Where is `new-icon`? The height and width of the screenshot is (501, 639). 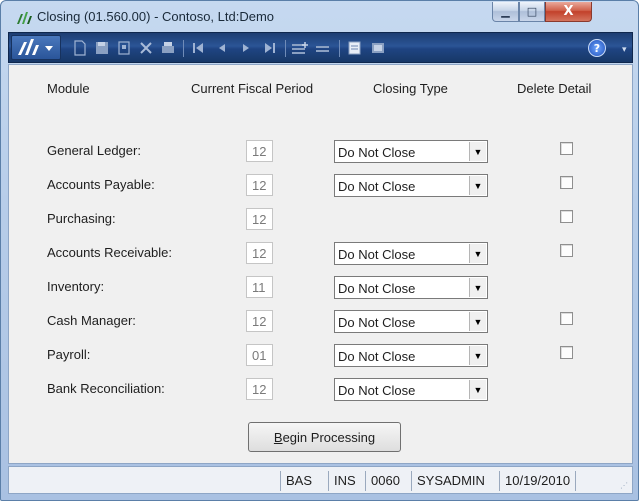 new-icon is located at coordinates (80, 48).